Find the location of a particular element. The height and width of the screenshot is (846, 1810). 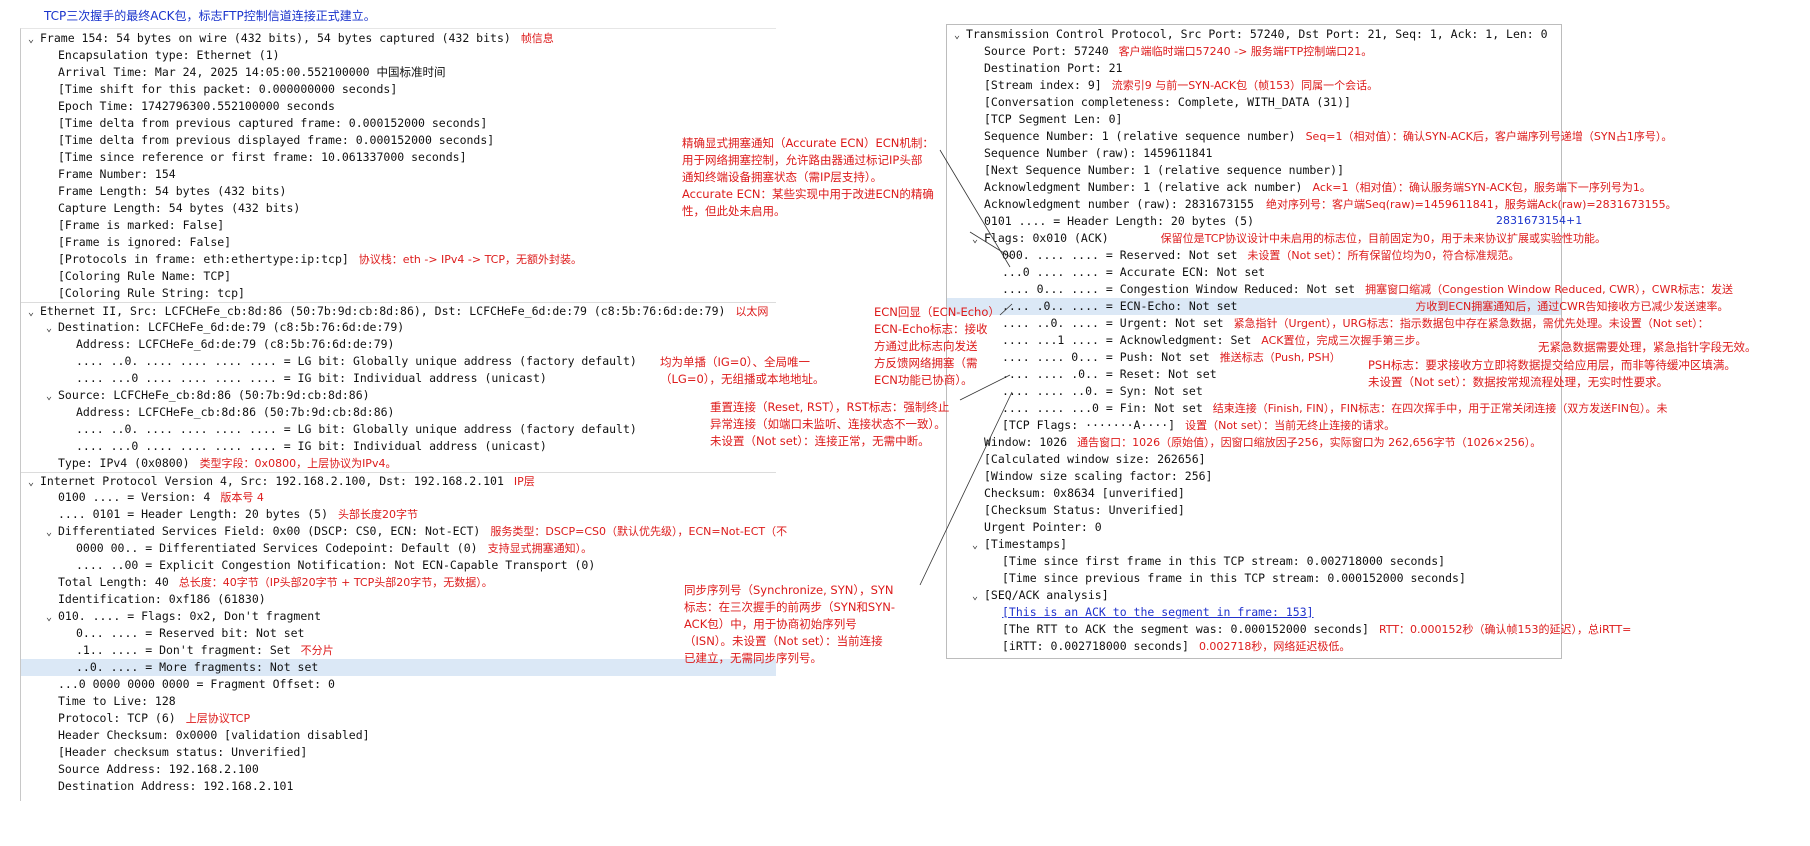

right-field-text: [TCP Segment Len: 0] is located at coordinates (1053, 119).